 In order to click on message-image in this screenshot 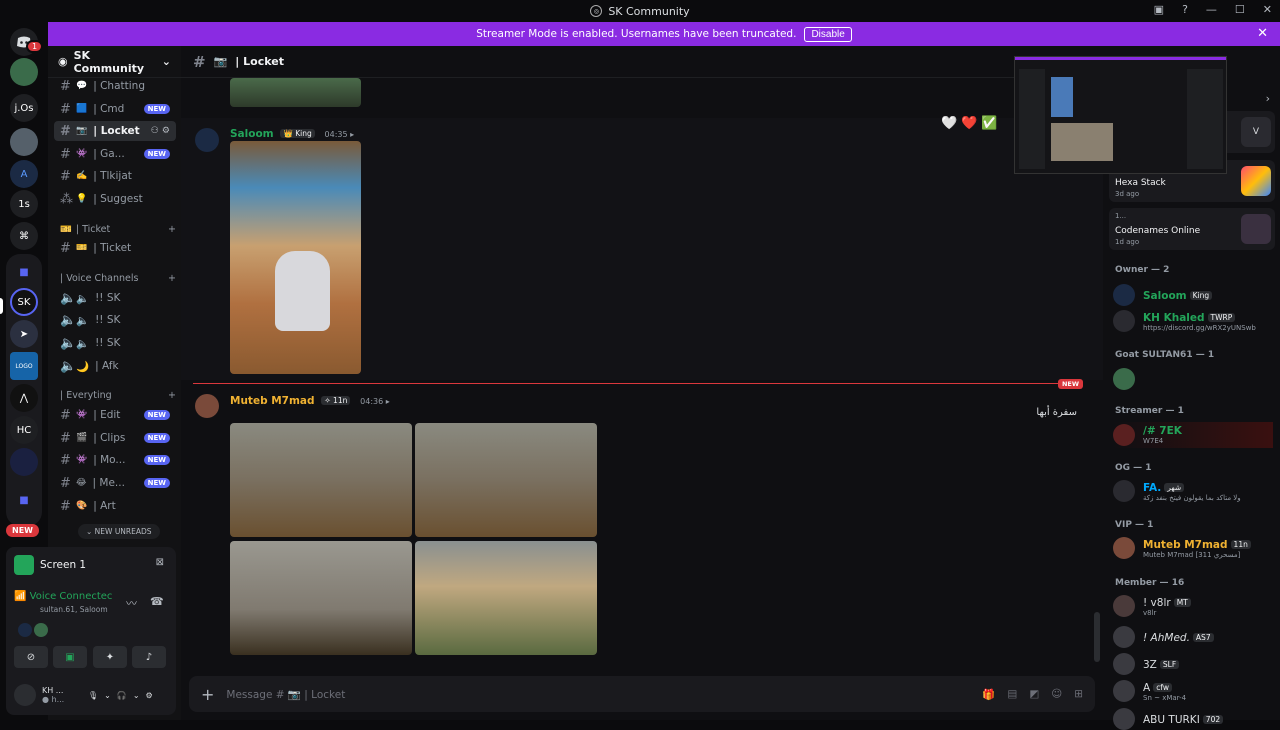, I will do `click(295, 92)`.